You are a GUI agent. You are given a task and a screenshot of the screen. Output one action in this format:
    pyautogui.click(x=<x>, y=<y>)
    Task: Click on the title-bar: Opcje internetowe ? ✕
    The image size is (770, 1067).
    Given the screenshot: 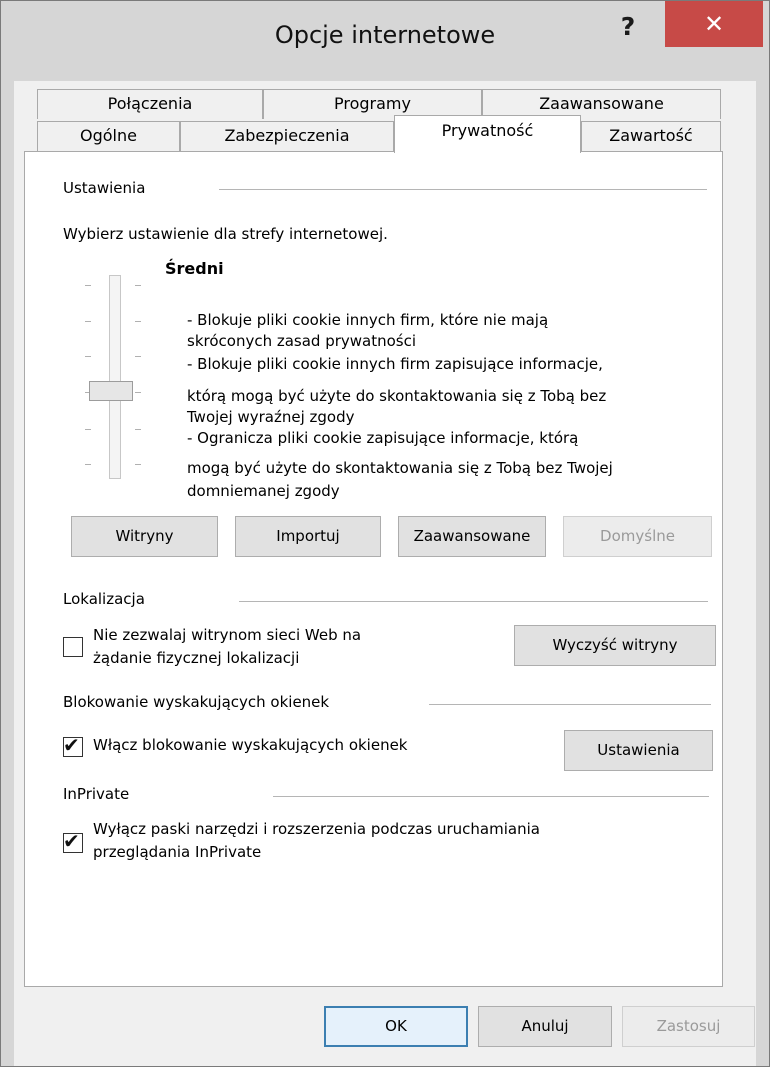 What is the action you would take?
    pyautogui.click(x=385, y=41)
    